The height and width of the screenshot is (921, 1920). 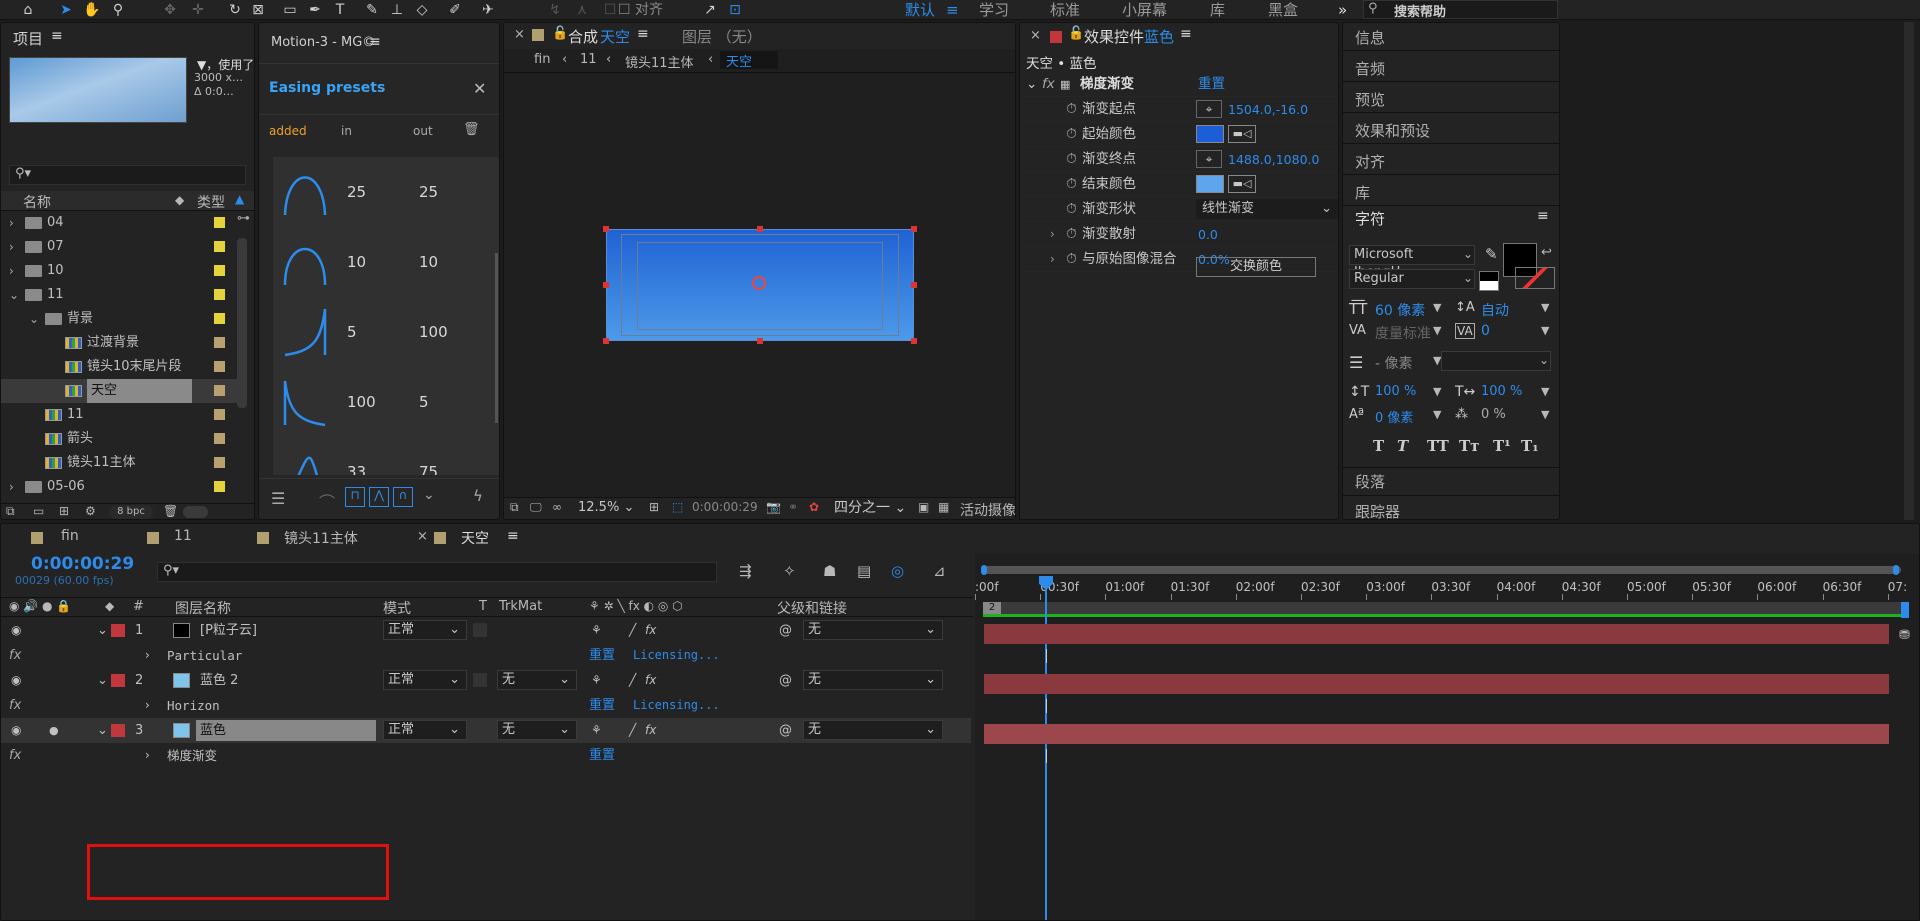 What do you see at coordinates (386, 263) in the screenshot?
I see `preset-card: 10 10` at bounding box center [386, 263].